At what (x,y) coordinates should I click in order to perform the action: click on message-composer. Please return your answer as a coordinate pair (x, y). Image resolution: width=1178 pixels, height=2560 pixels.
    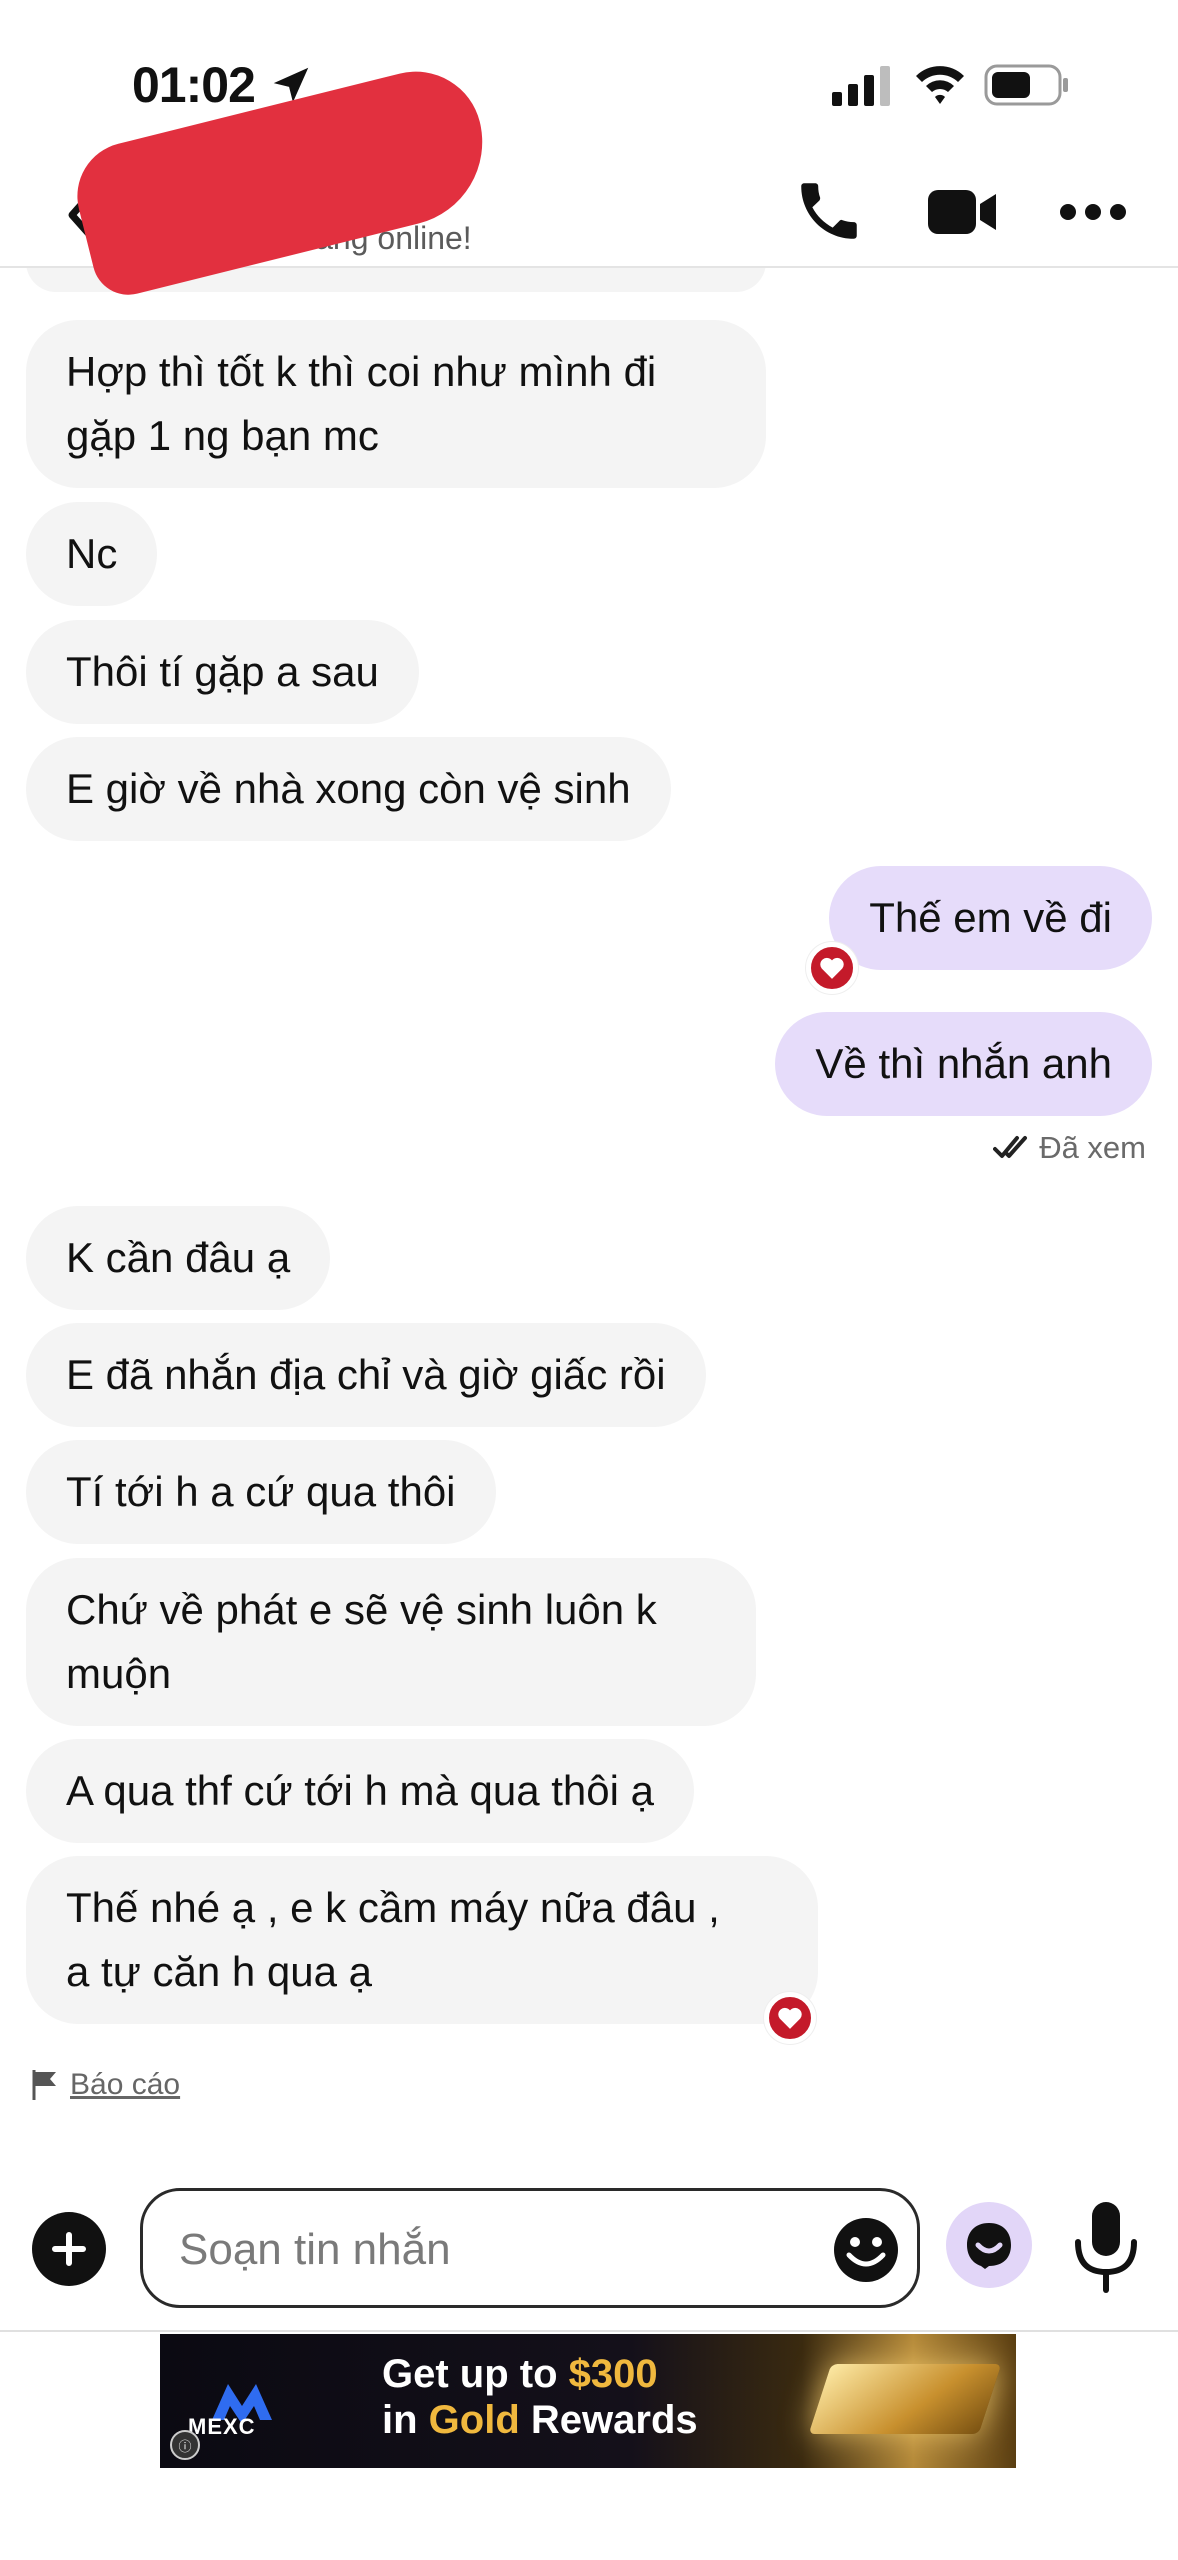
    Looking at the image, I should click on (589, 2245).